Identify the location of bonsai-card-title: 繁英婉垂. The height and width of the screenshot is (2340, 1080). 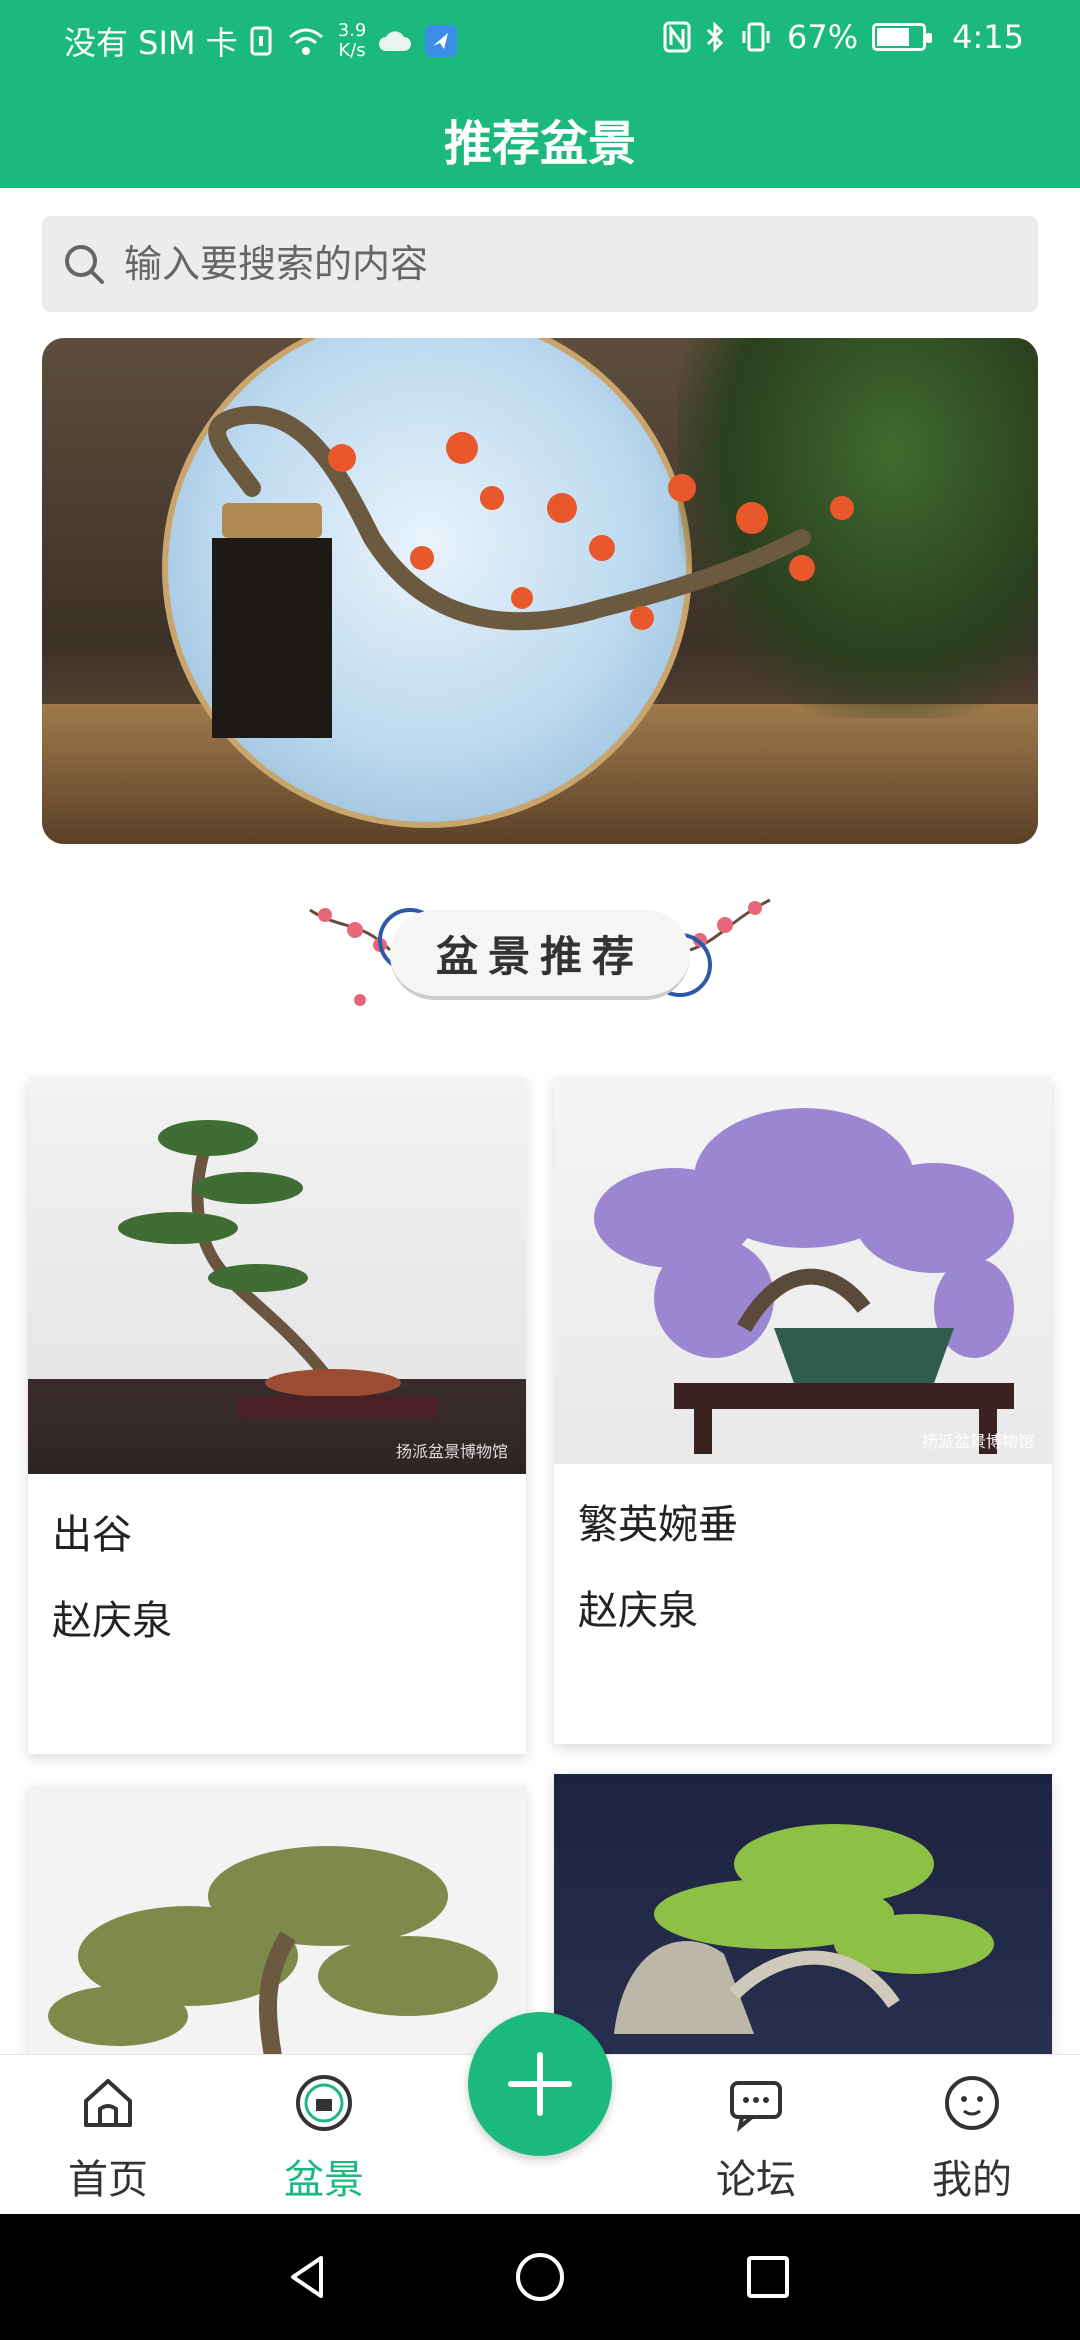
(658, 1525).